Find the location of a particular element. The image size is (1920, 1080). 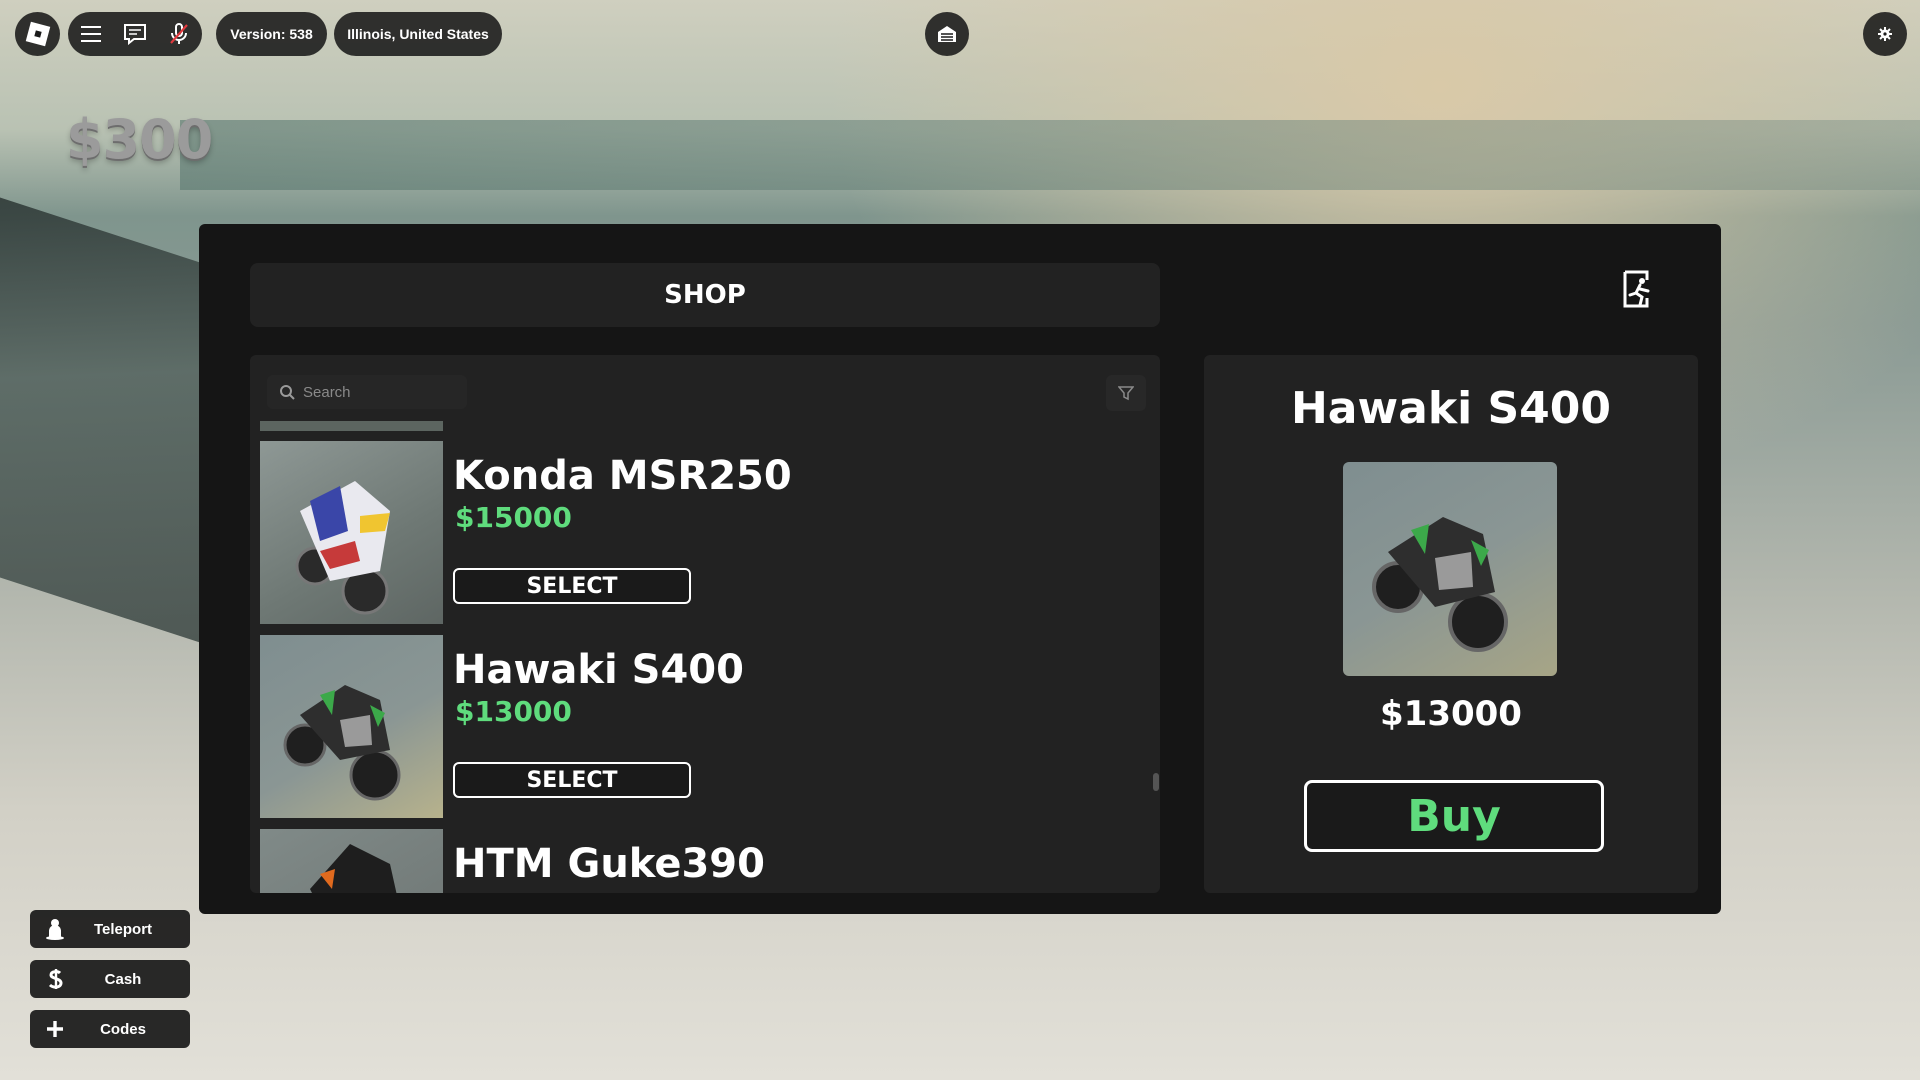

teleport-button: Teleport is located at coordinates (110, 929).